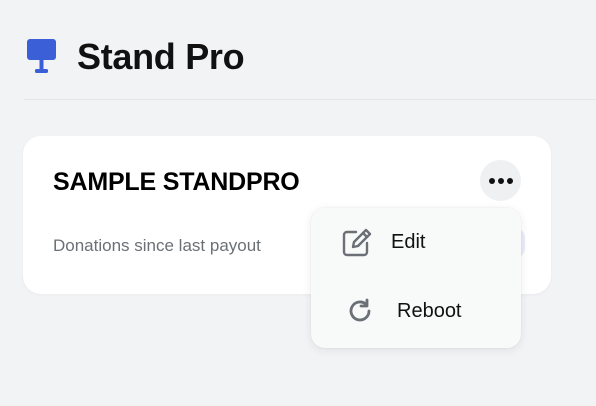 The height and width of the screenshot is (406, 596). What do you see at coordinates (416, 278) in the screenshot?
I see `options-menu: Edit Reboot` at bounding box center [416, 278].